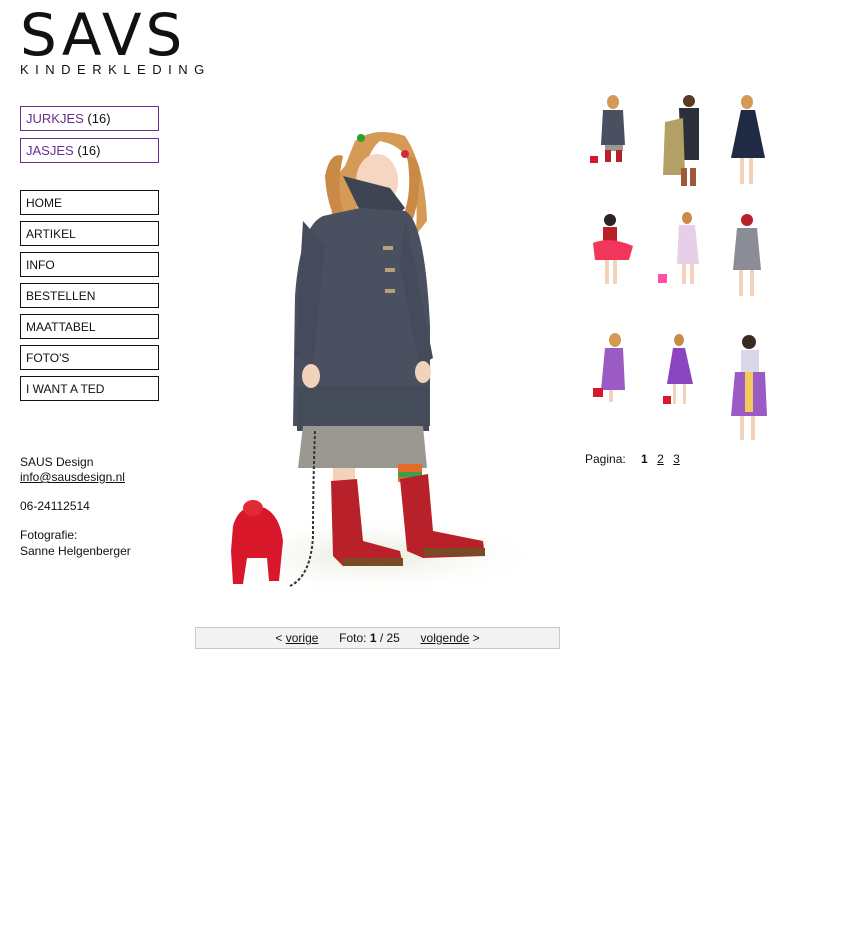  What do you see at coordinates (89, 326) in the screenshot?
I see `nav-maattabel: MAATTABEL` at bounding box center [89, 326].